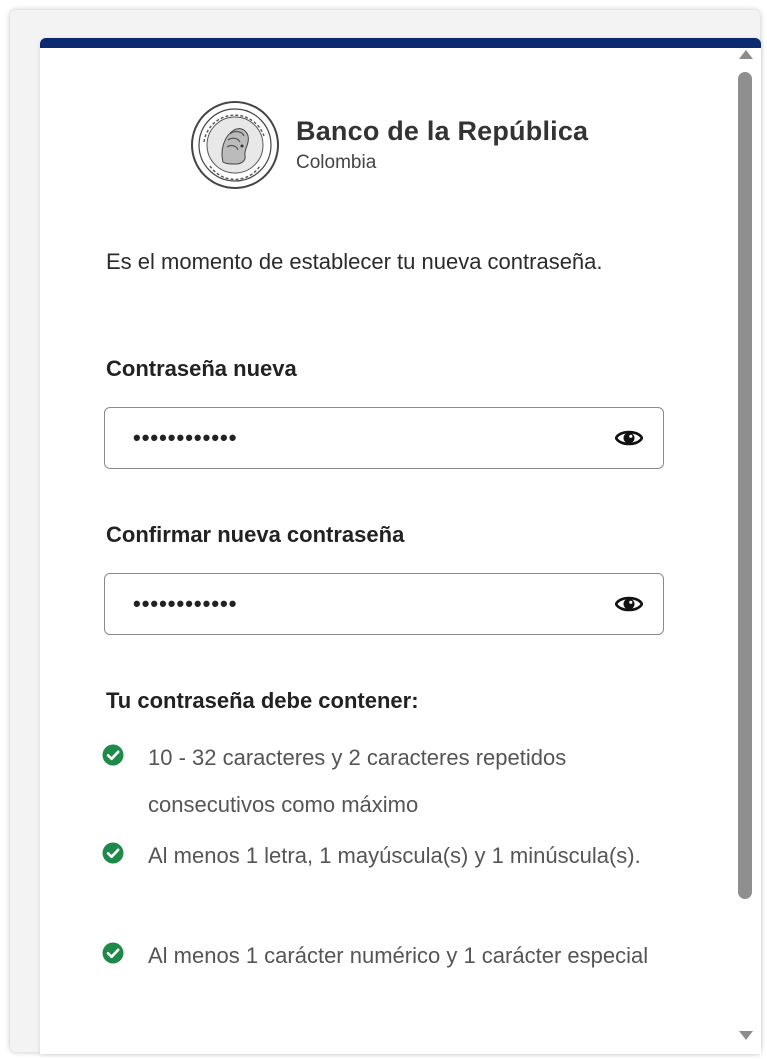 The height and width of the screenshot is (1059, 767). What do you see at coordinates (363, 604) in the screenshot?
I see `confirm-password-input` at bounding box center [363, 604].